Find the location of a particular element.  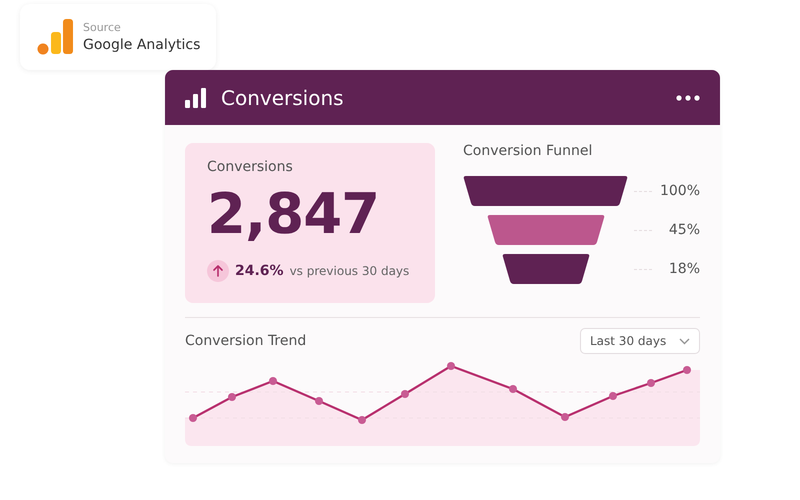

card-title: Conversions is located at coordinates (282, 98).